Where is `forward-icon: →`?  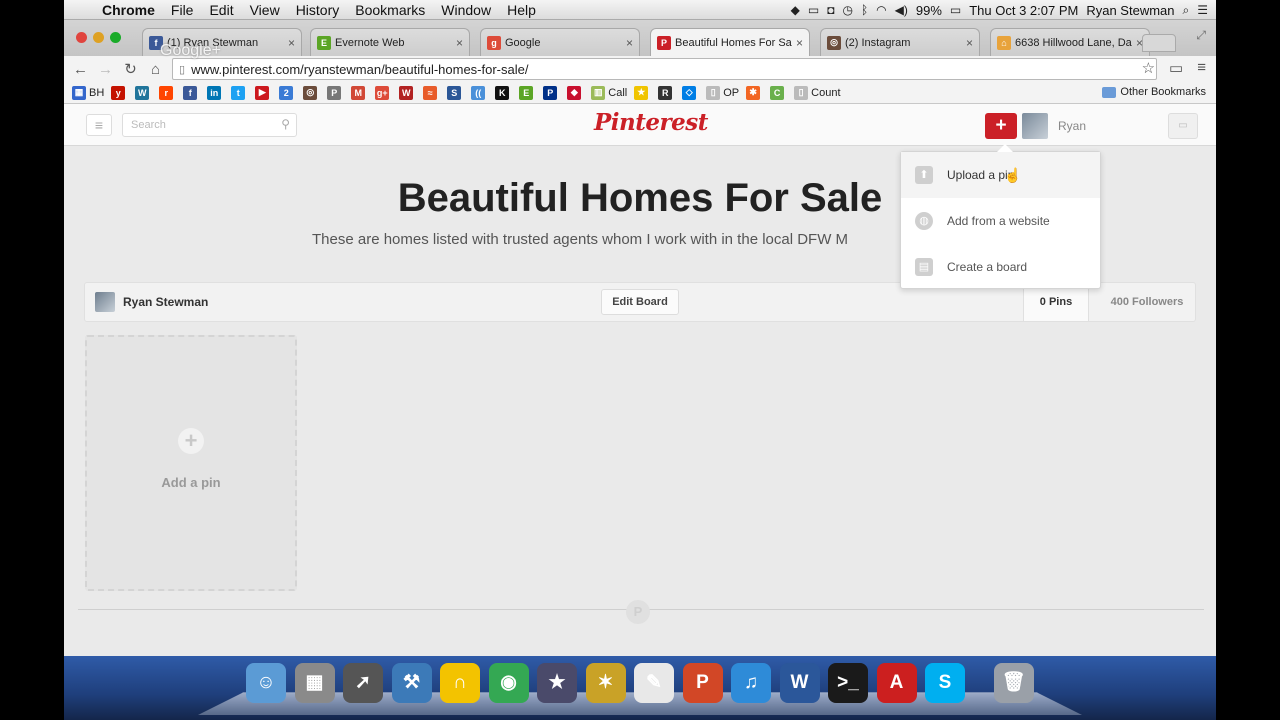
forward-icon: → is located at coordinates (105, 69).